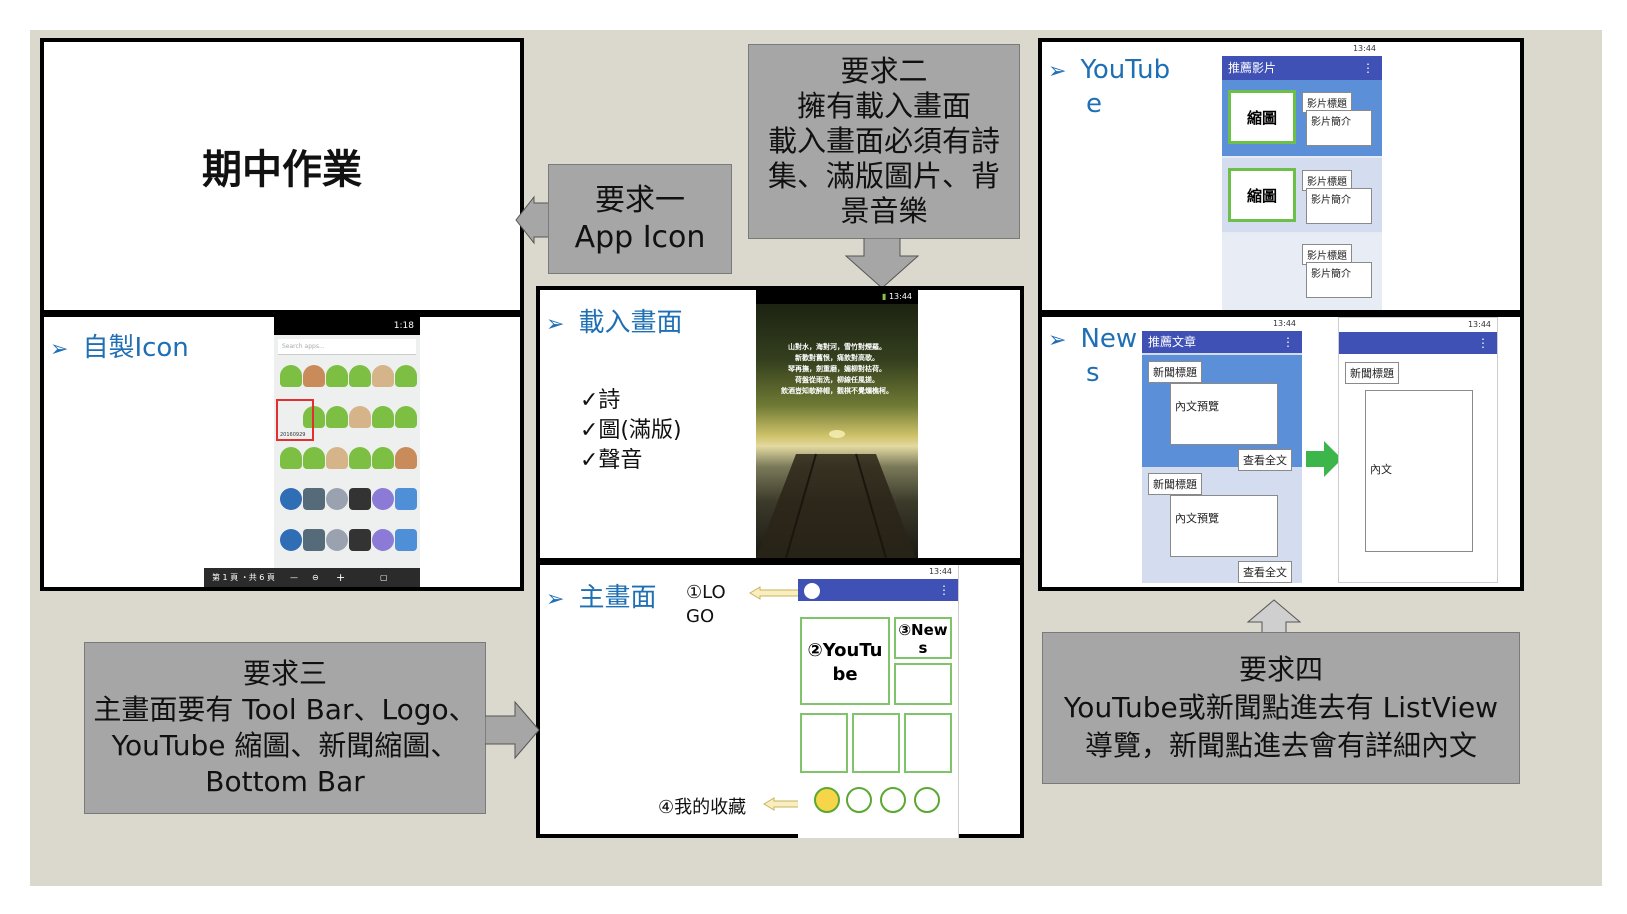 This screenshot has height=914, width=1627. I want to click on fullscreen-icon: ▢, so click(384, 577).